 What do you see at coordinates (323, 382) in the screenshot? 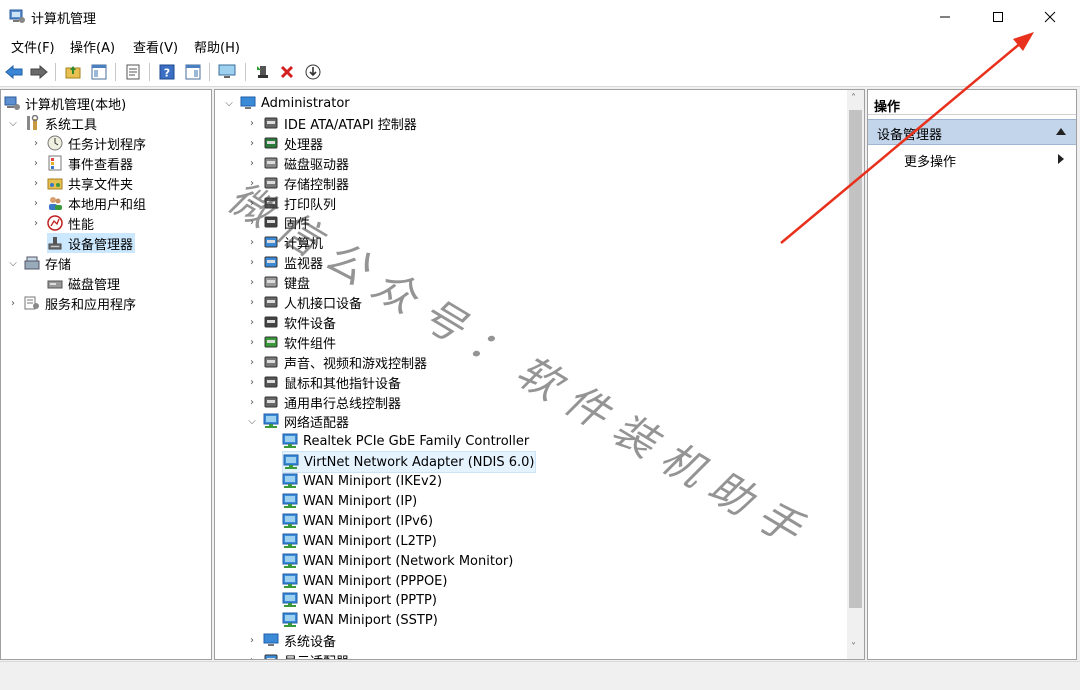
I see `device-category: › 鼠标和其他指针设备` at bounding box center [323, 382].